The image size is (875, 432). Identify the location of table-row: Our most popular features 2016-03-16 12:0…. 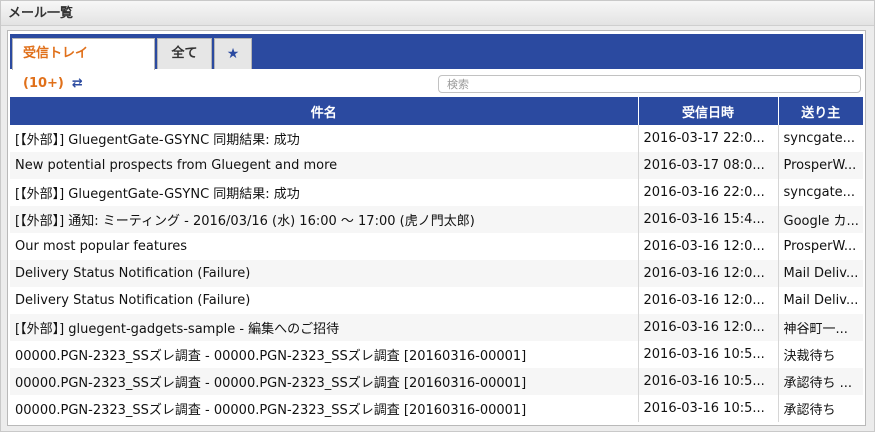
(436, 246).